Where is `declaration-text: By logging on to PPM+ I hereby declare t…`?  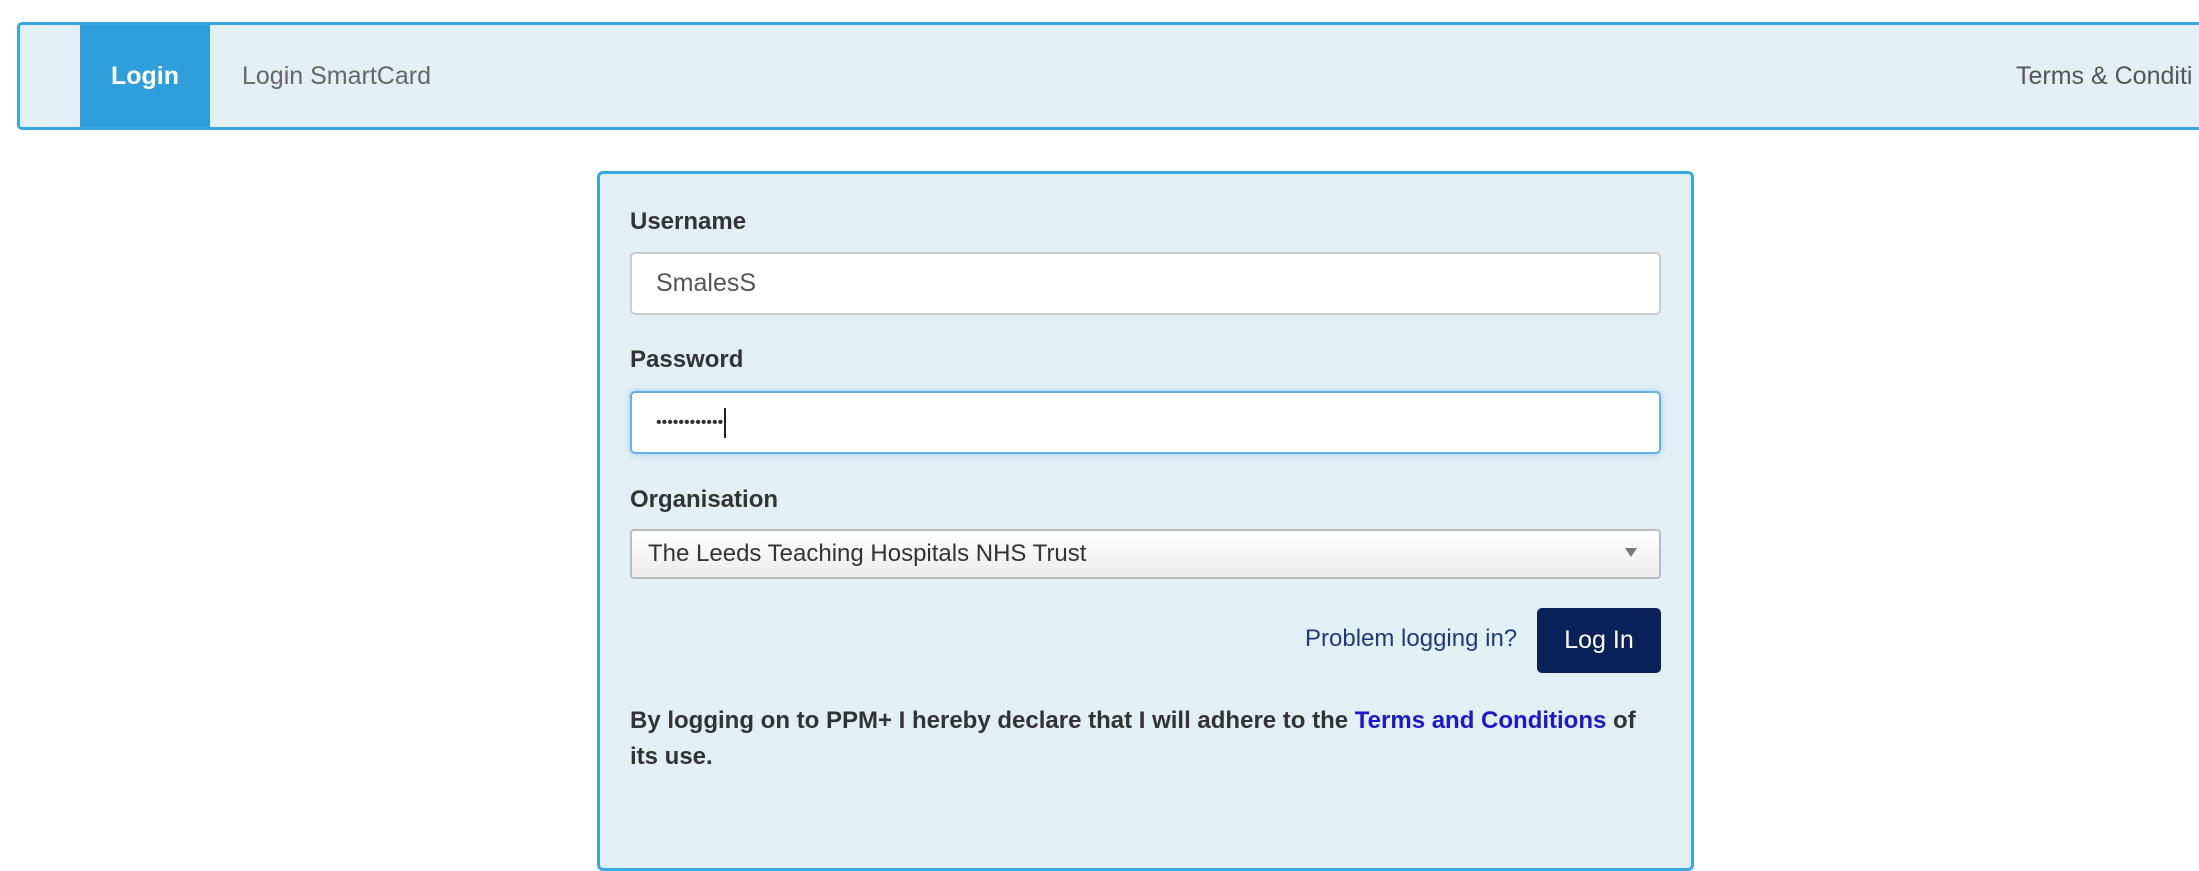 declaration-text: By logging on to PPM+ I hereby declare t… is located at coordinates (1150, 739).